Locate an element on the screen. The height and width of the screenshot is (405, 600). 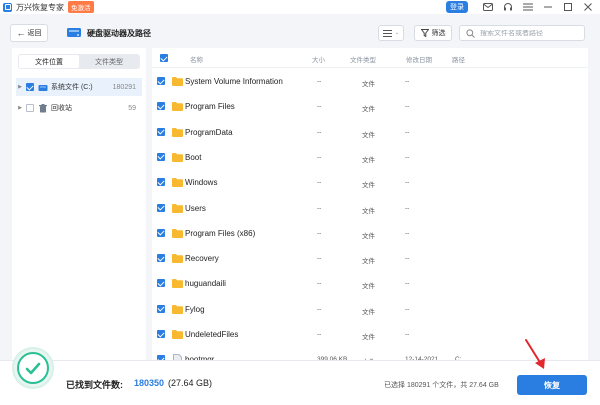
file-name: Fylog is located at coordinates (195, 309).